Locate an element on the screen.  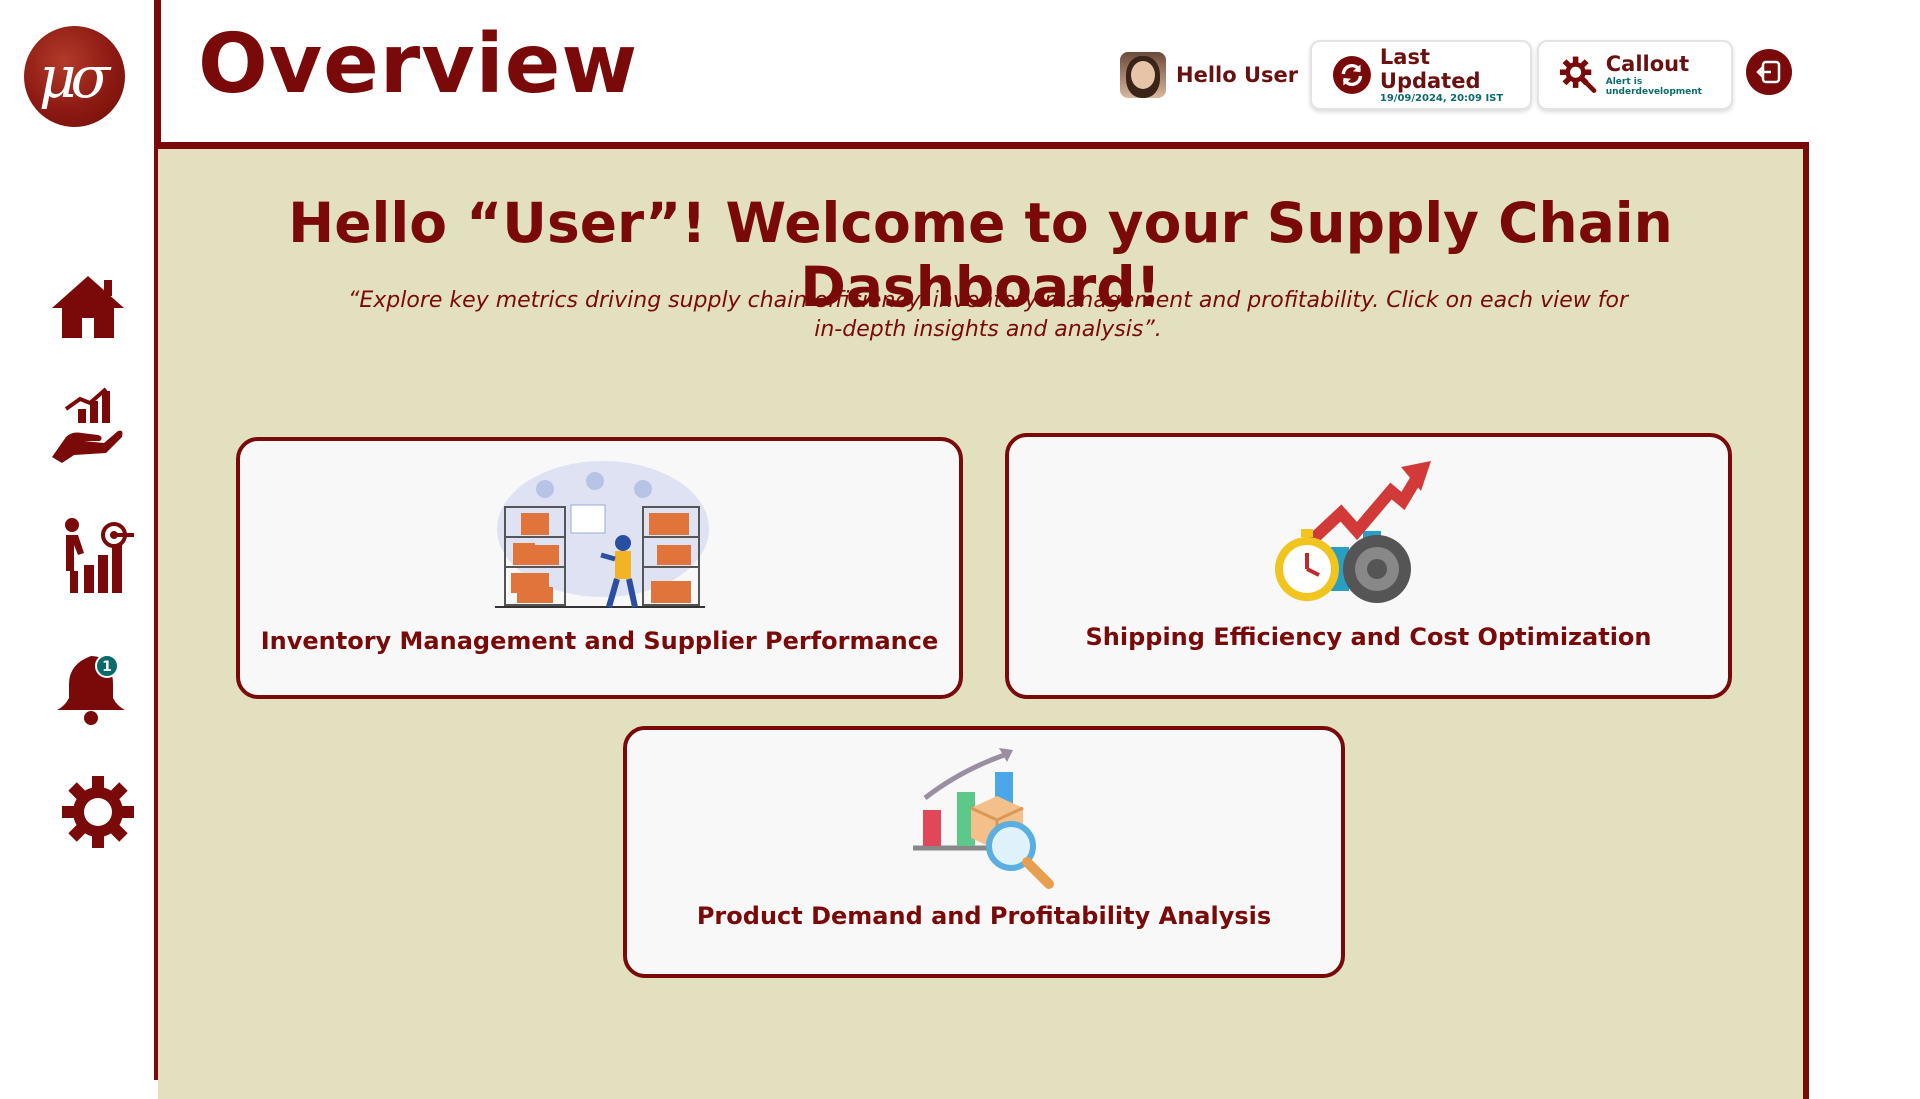
callout-label: Callout is located at coordinates (1647, 64).